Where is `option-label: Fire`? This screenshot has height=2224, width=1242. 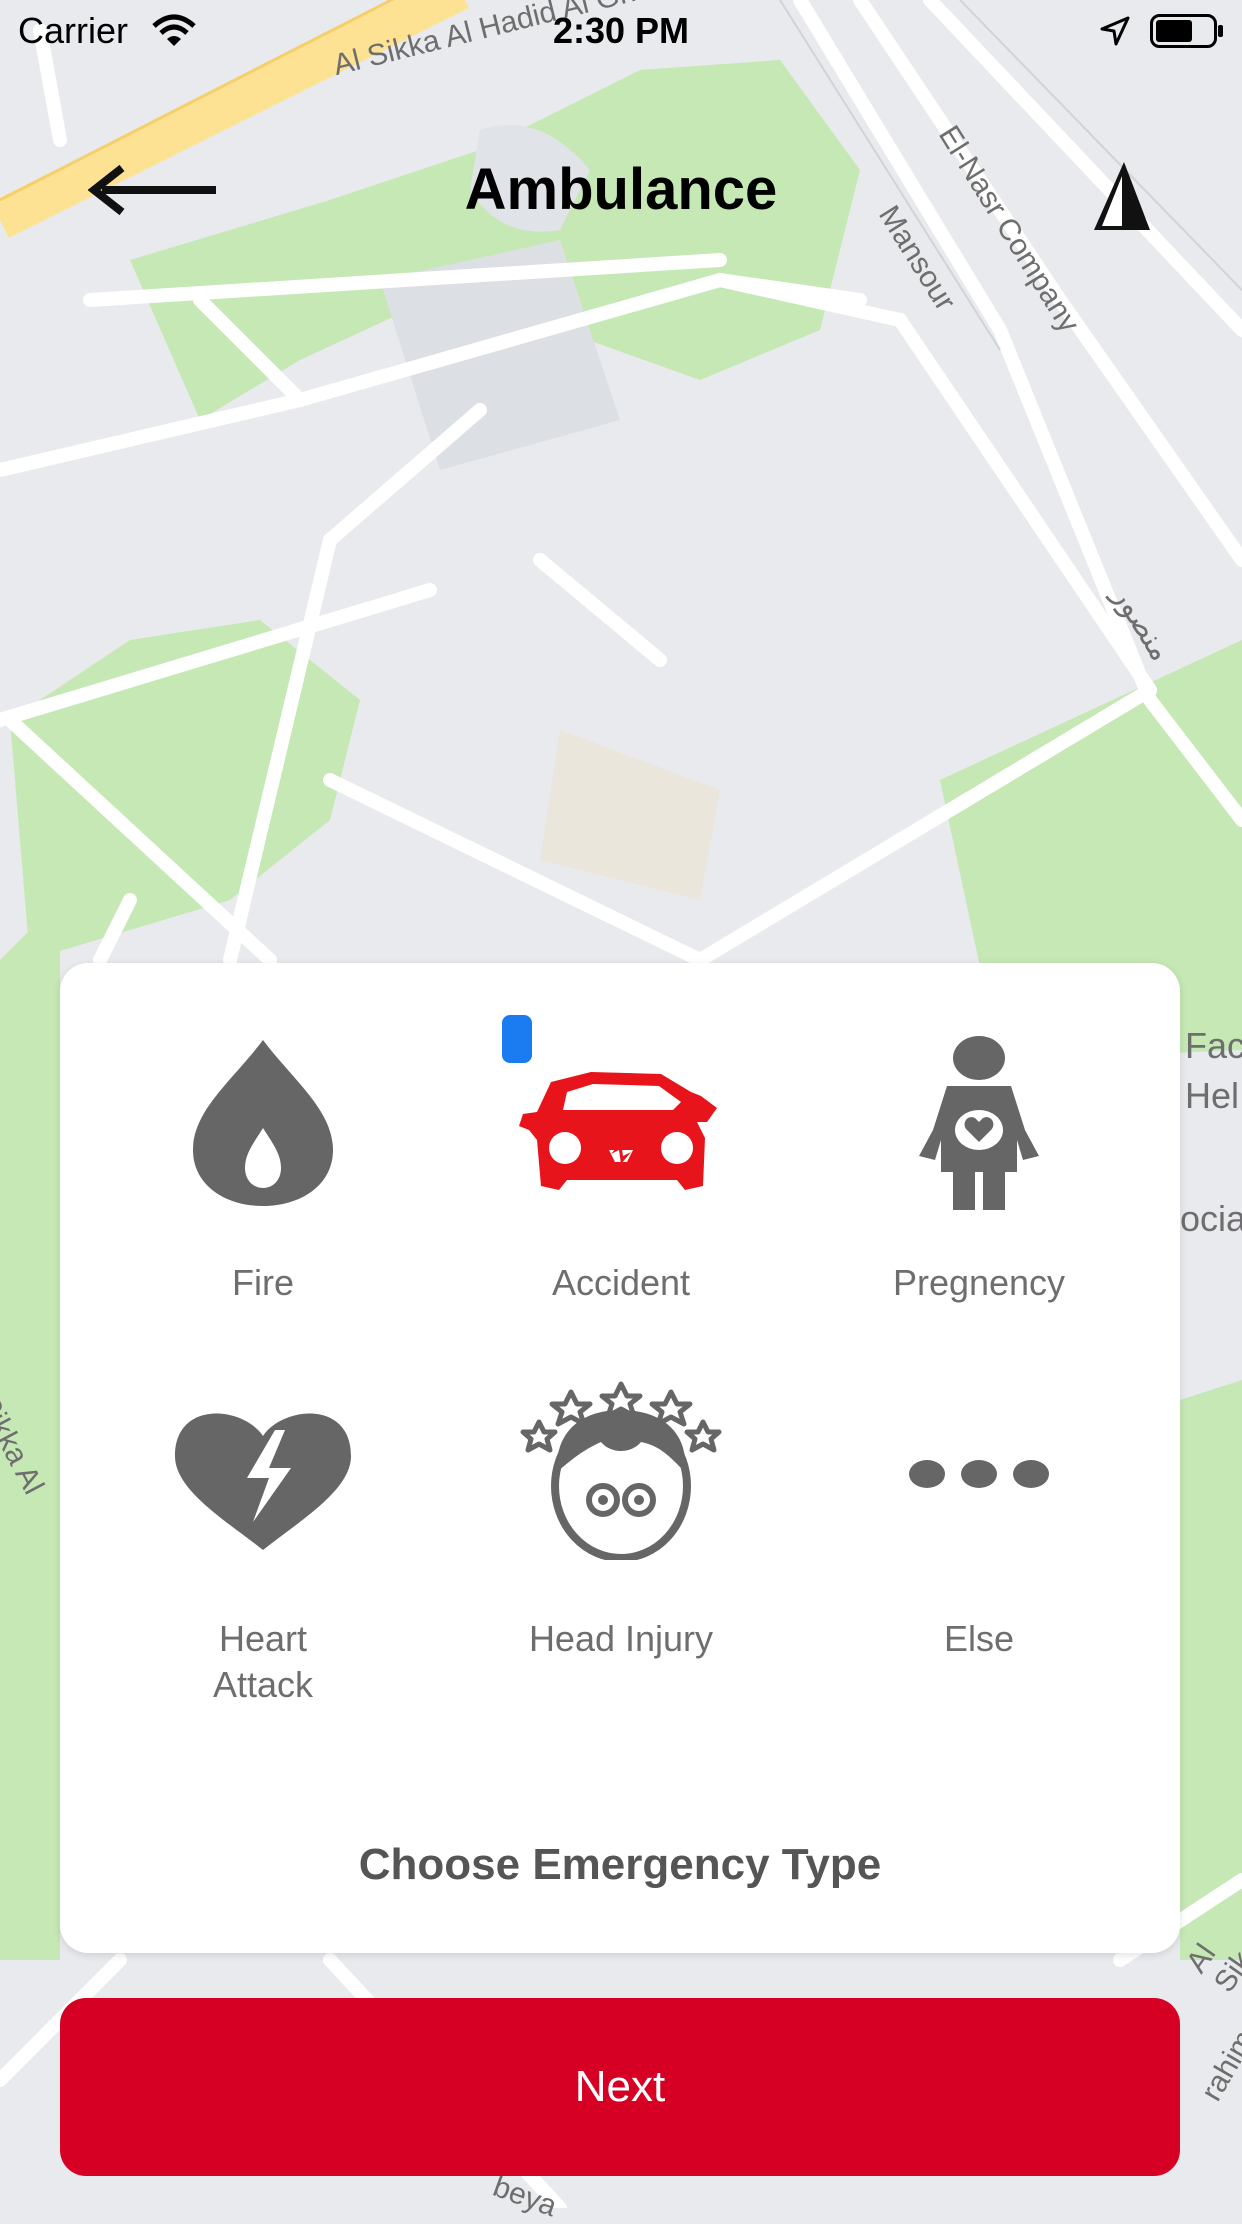 option-label: Fire is located at coordinates (263, 1282).